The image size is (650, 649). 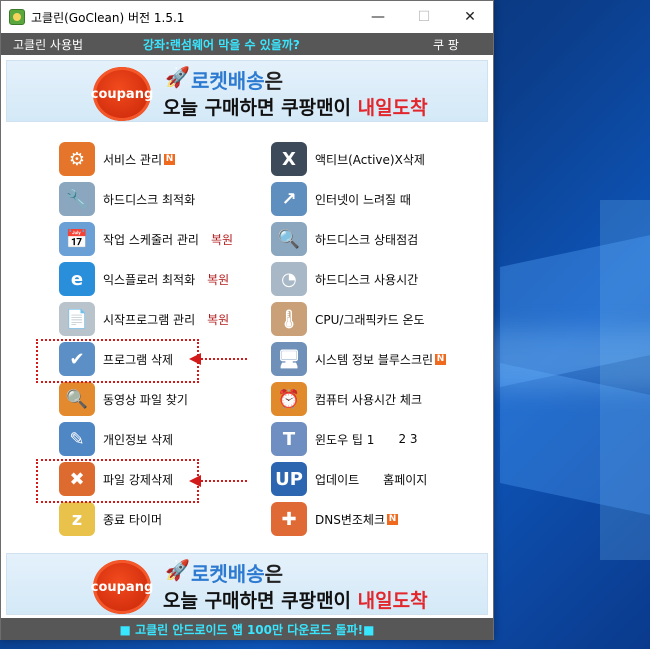 I want to click on left-item-label: 서비스 관리, so click(x=133, y=159).